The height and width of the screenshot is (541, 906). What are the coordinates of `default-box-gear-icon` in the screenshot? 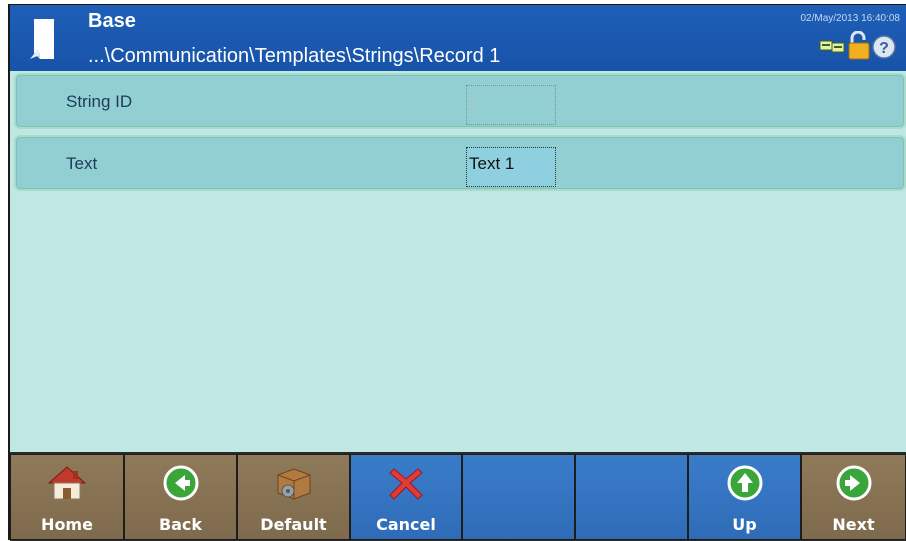 It's located at (293, 484).